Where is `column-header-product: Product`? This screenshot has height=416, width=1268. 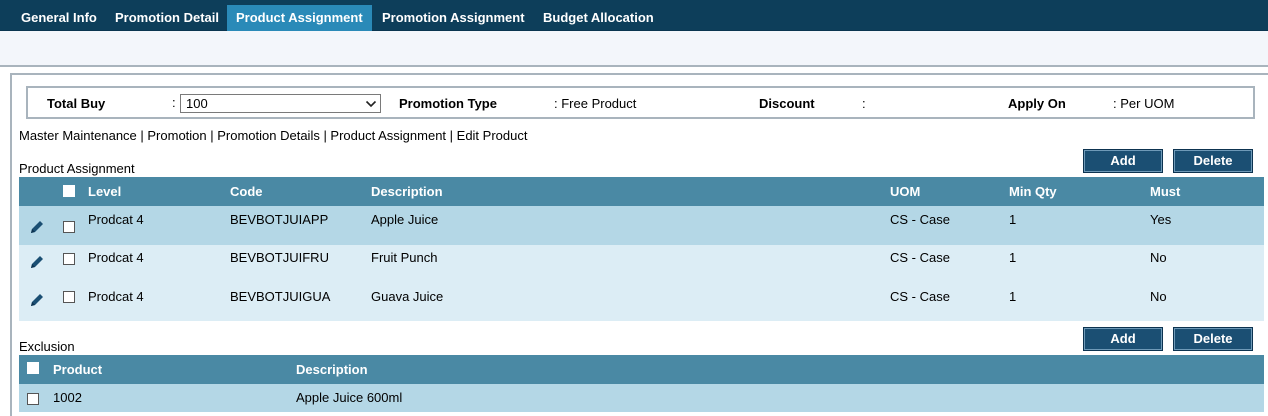 column-header-product: Product is located at coordinates (78, 369).